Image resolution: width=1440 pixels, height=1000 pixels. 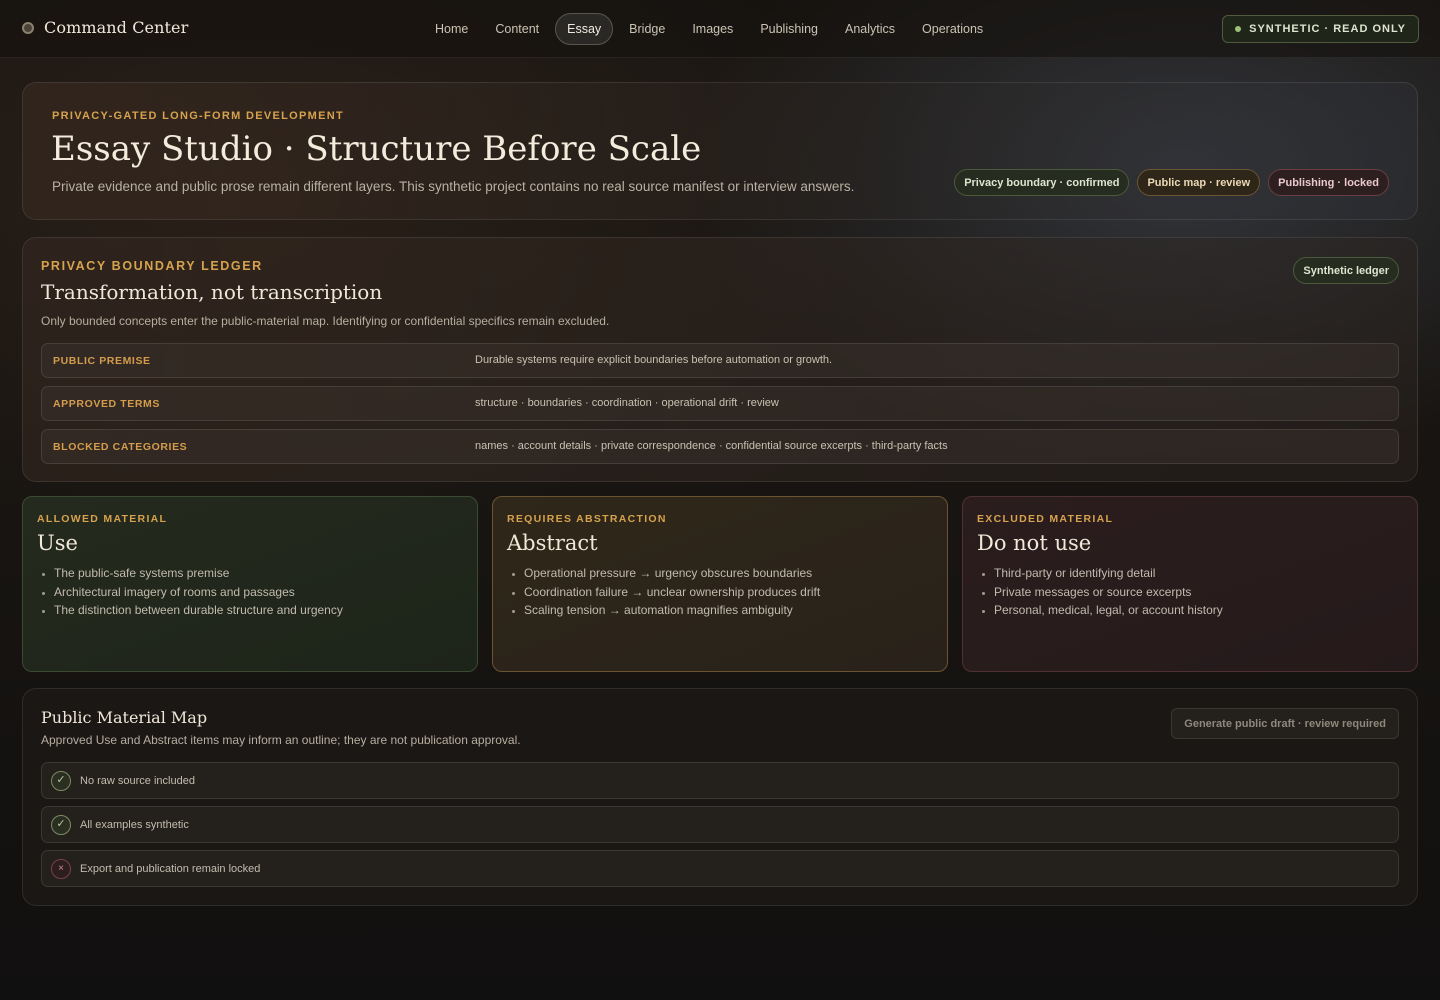 I want to click on generate-public-draft-button: Generate public draft · review required, so click(x=1285, y=723).